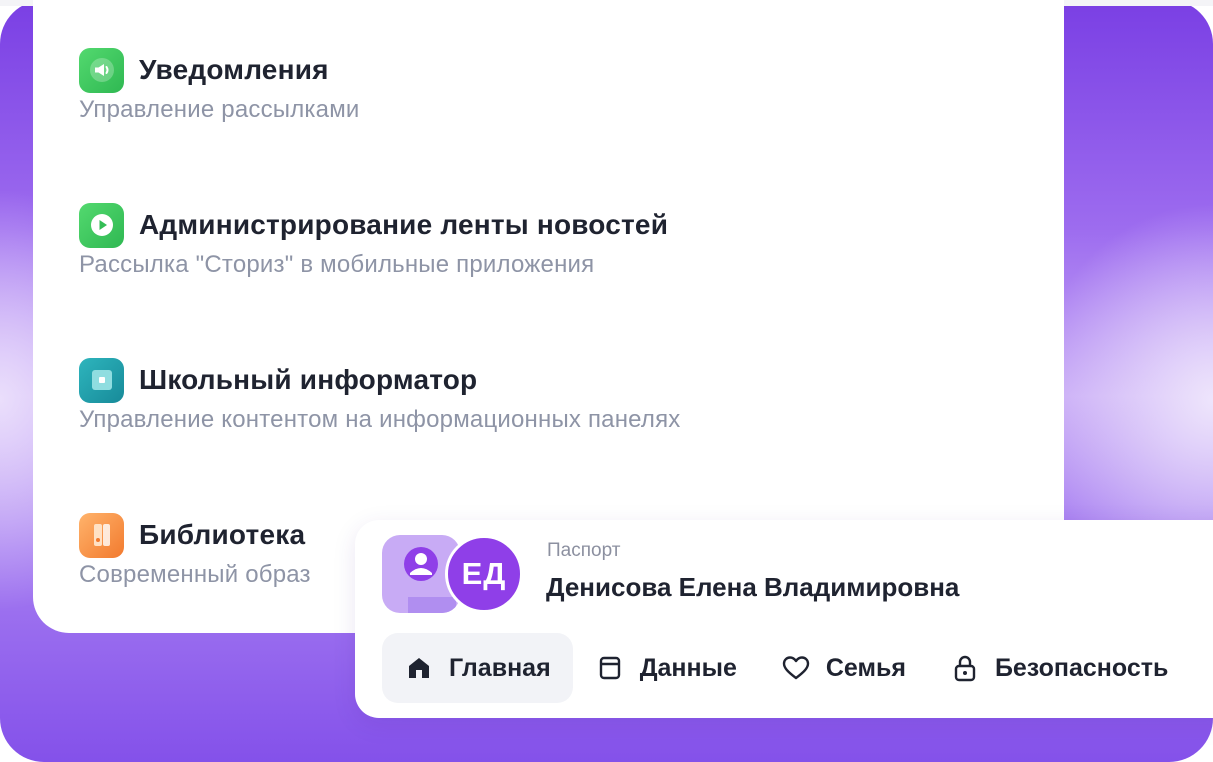 The height and width of the screenshot is (762, 1213). I want to click on megaphone-icon, so click(101, 70).